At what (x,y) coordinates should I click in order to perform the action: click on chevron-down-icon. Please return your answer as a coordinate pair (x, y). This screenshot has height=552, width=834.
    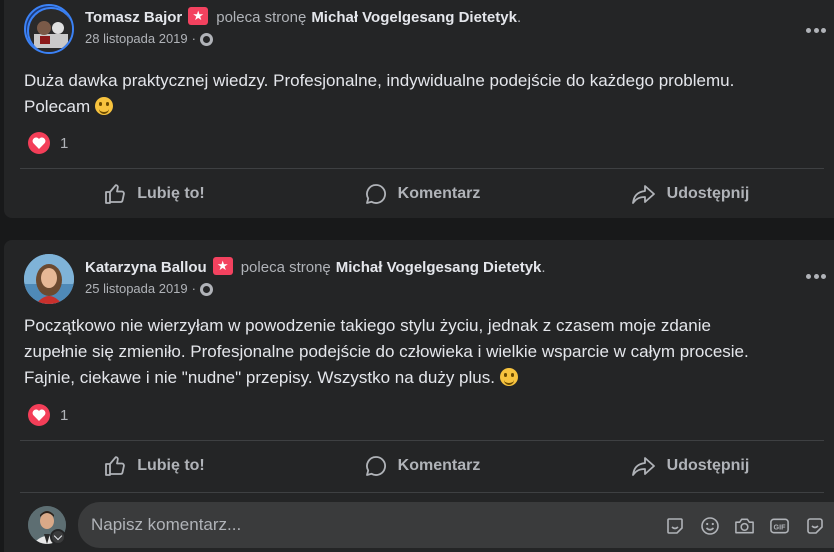
    Looking at the image, I should click on (58, 537).